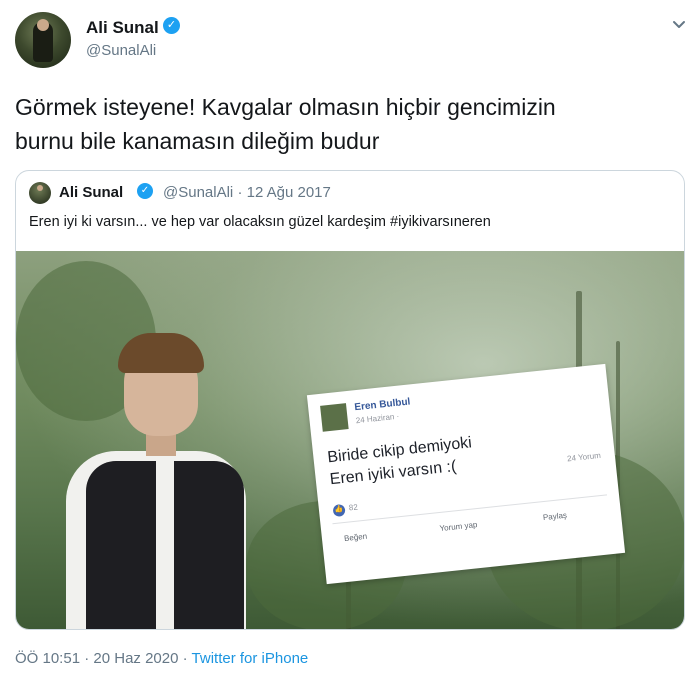 The width and height of the screenshot is (700, 682). I want to click on author-name: Ali Sunal, so click(122, 28).